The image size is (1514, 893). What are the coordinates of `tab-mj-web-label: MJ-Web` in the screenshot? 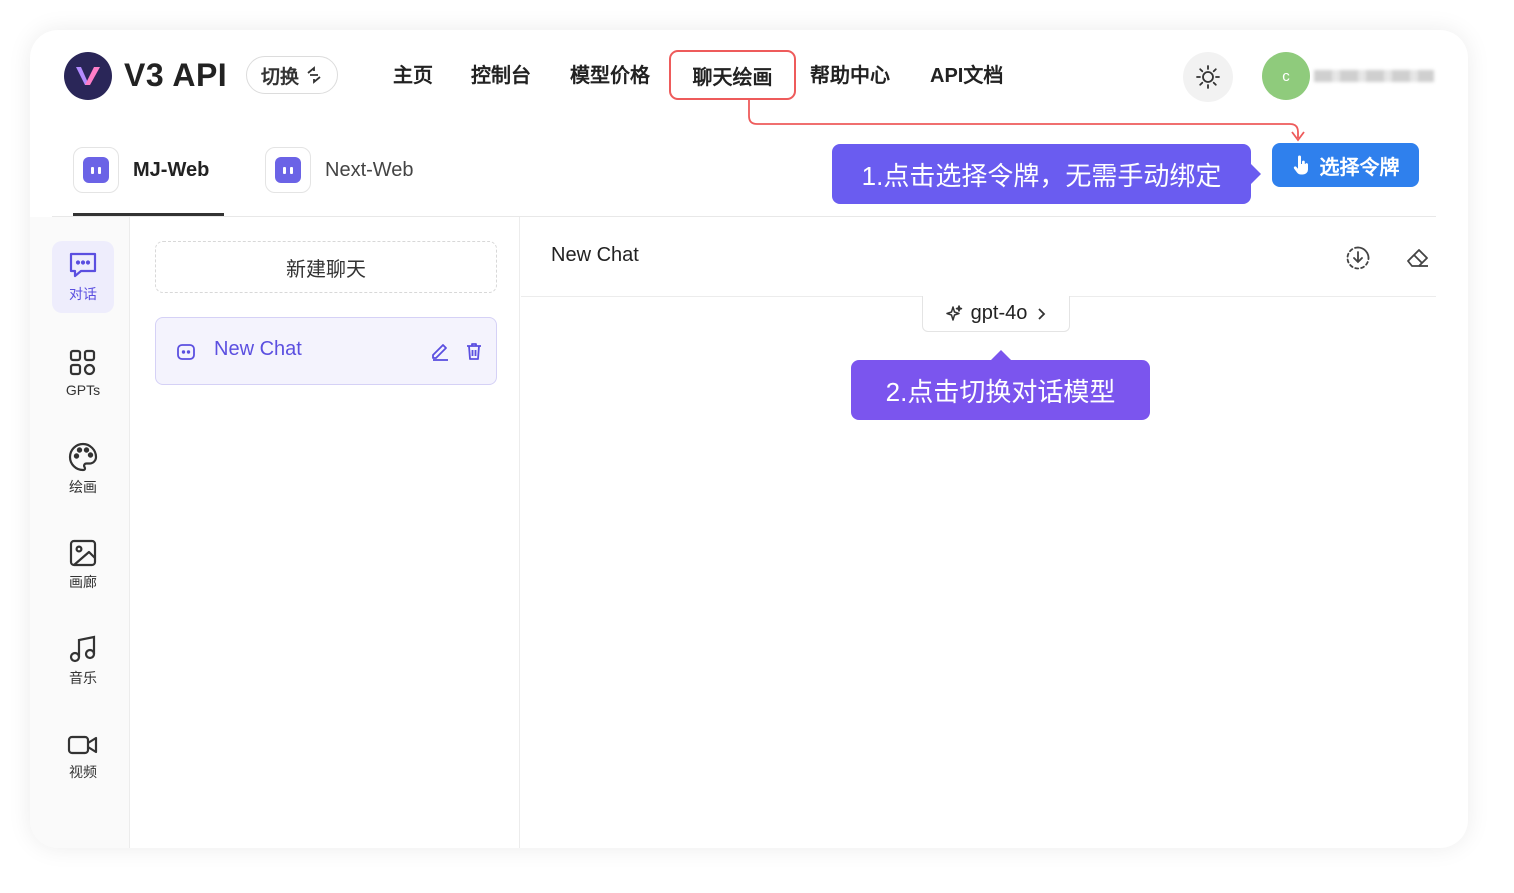 It's located at (171, 169).